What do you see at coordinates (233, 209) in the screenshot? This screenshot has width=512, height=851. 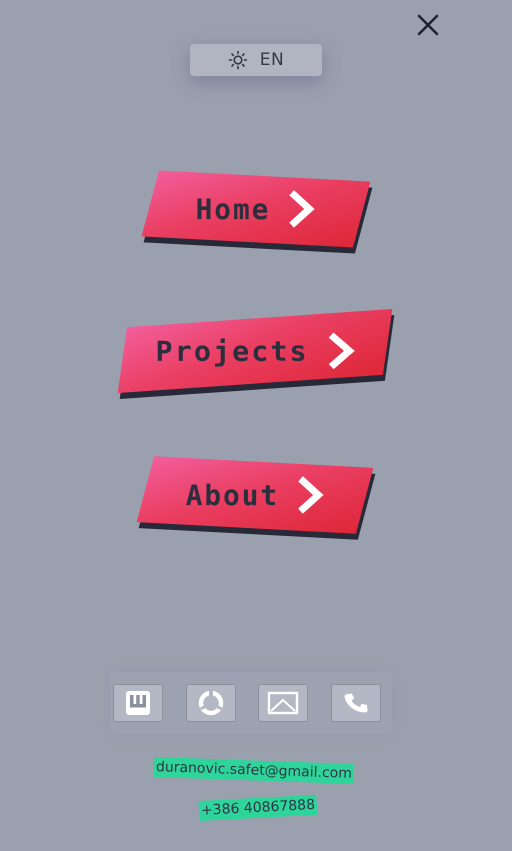 I see `home-button-label: Home` at bounding box center [233, 209].